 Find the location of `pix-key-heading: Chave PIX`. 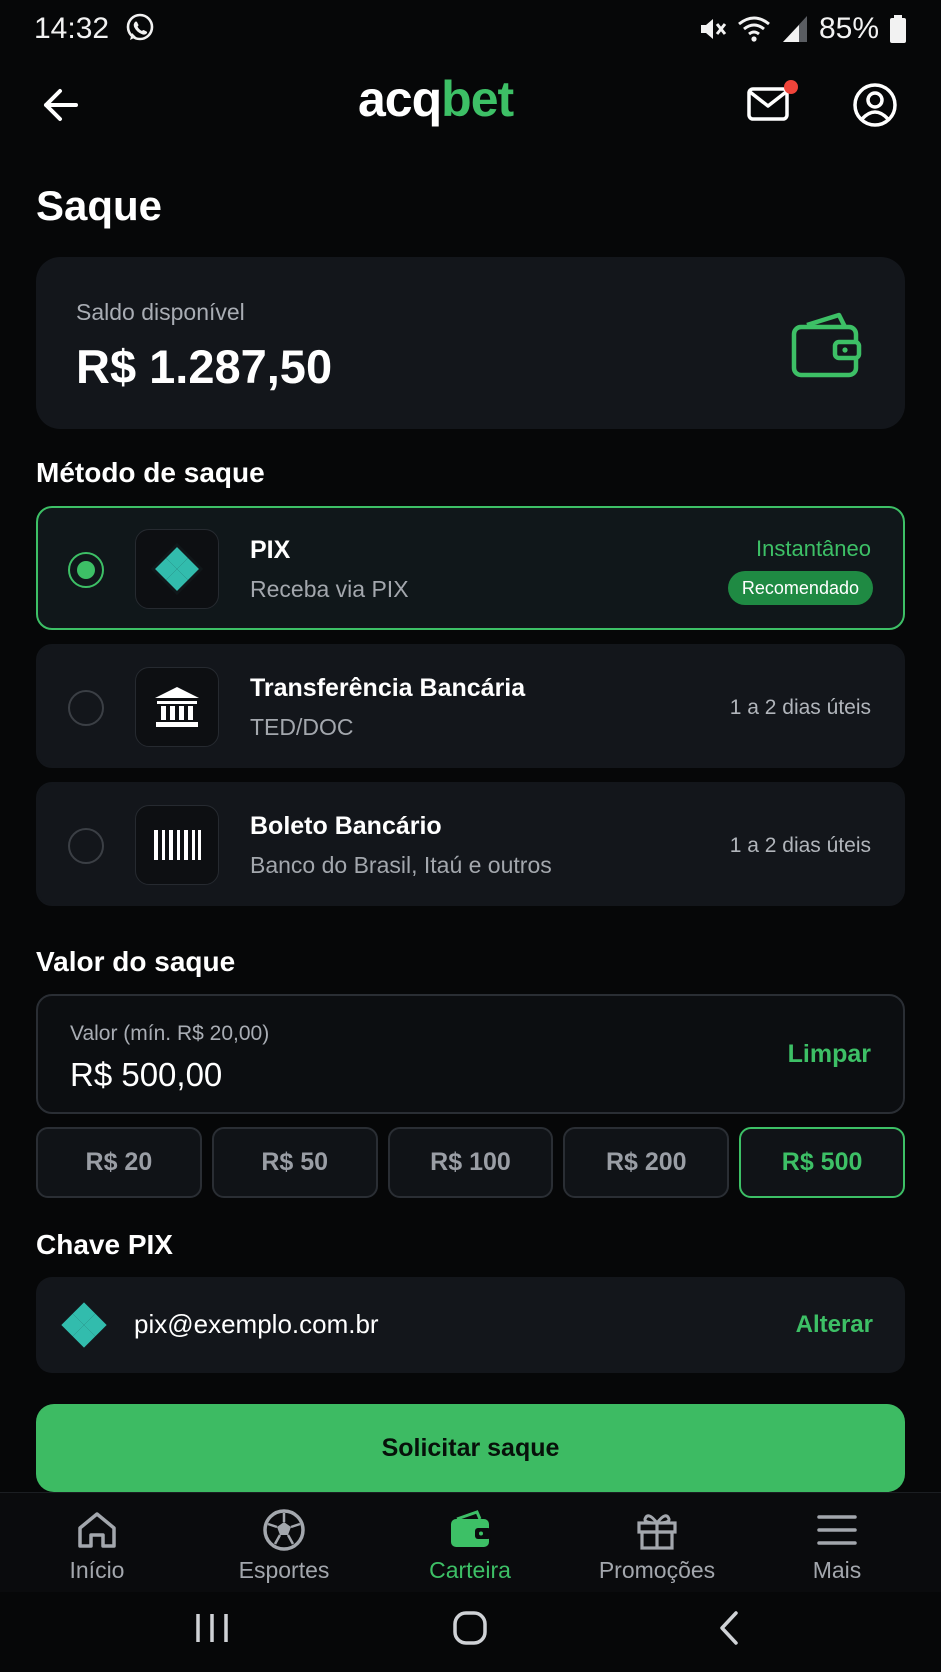

pix-key-heading: Chave PIX is located at coordinates (104, 1244).